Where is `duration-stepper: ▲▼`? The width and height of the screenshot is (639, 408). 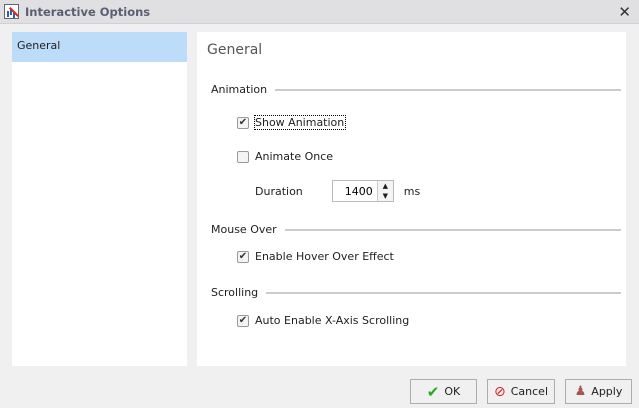
duration-stepper: ▲▼ is located at coordinates (362, 191).